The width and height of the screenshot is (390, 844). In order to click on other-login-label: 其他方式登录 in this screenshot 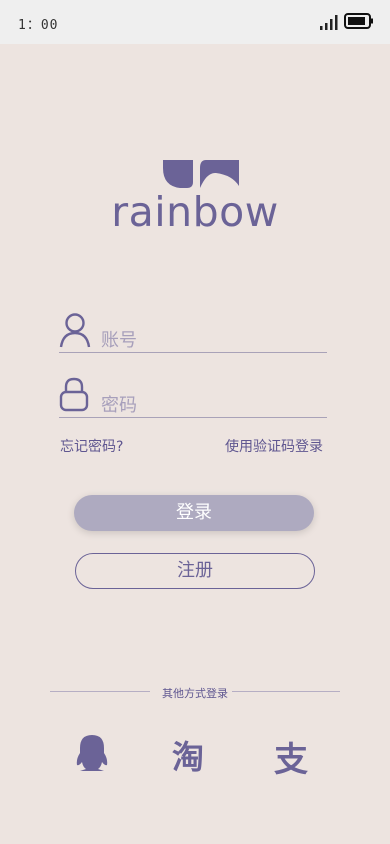, I will do `click(195, 693)`.